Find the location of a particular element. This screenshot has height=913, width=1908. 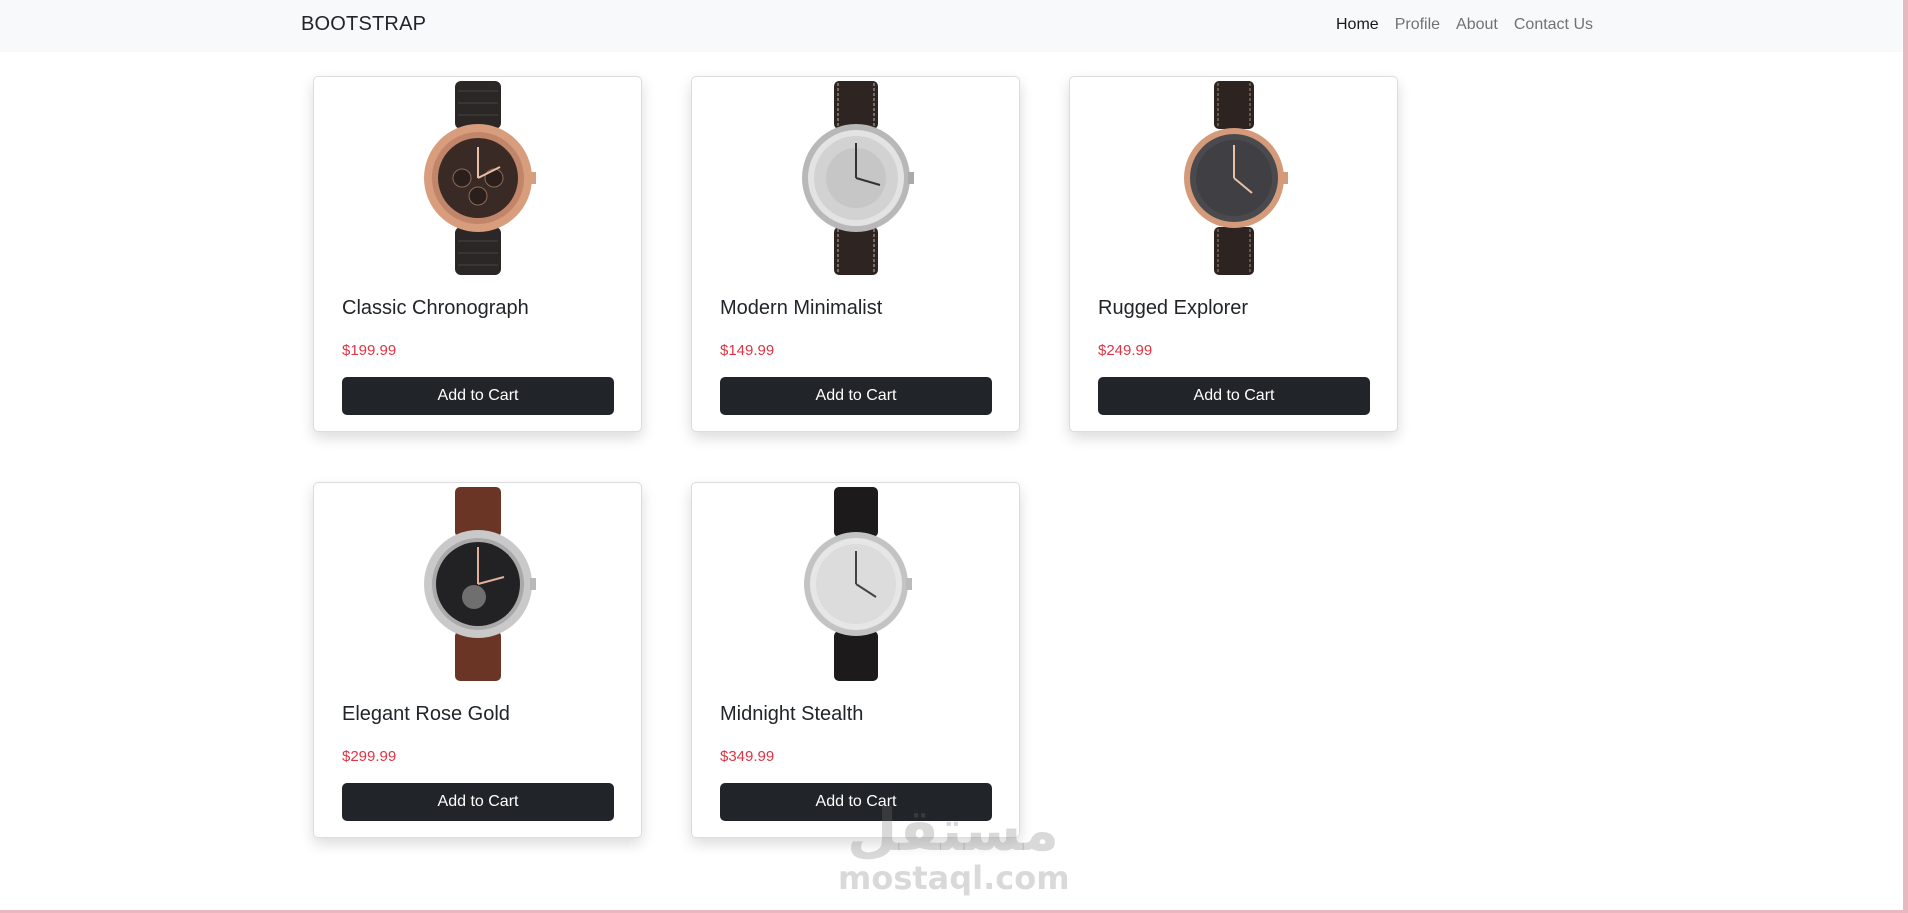

product-title: Midnight Stealth is located at coordinates (792, 714).